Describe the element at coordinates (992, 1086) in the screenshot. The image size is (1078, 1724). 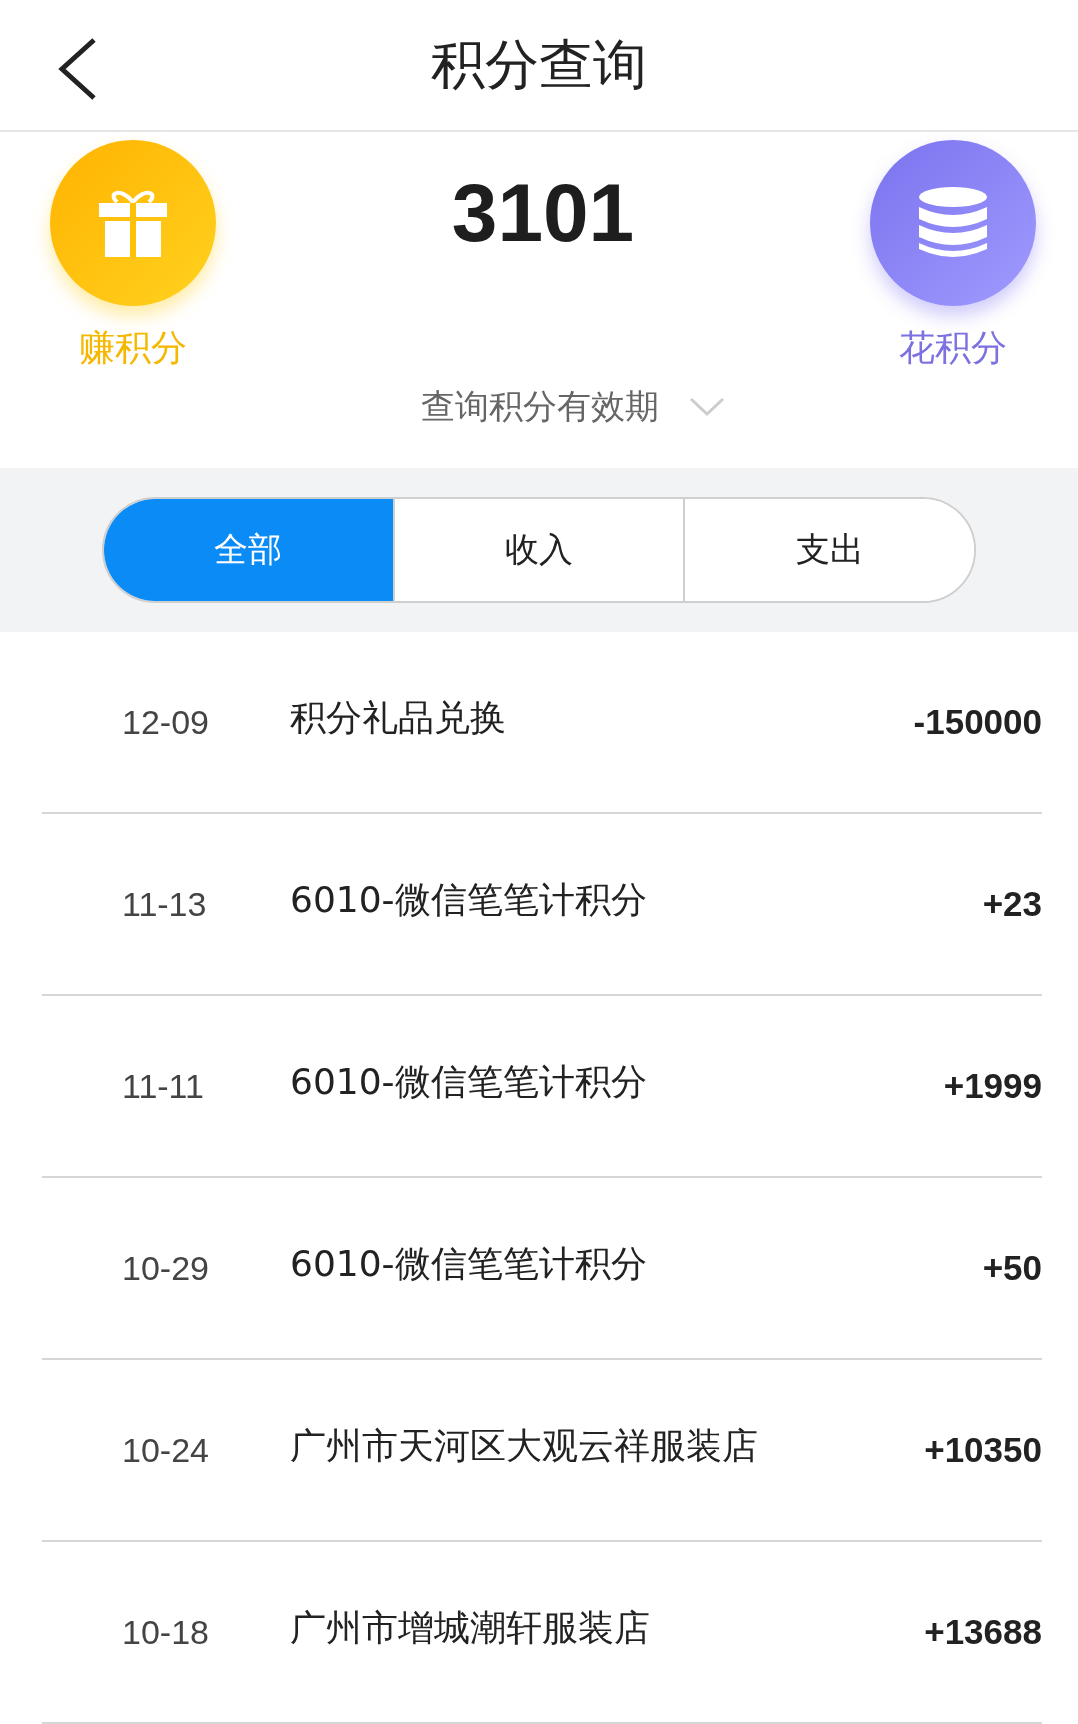
I see `record-amount: +1999` at that location.